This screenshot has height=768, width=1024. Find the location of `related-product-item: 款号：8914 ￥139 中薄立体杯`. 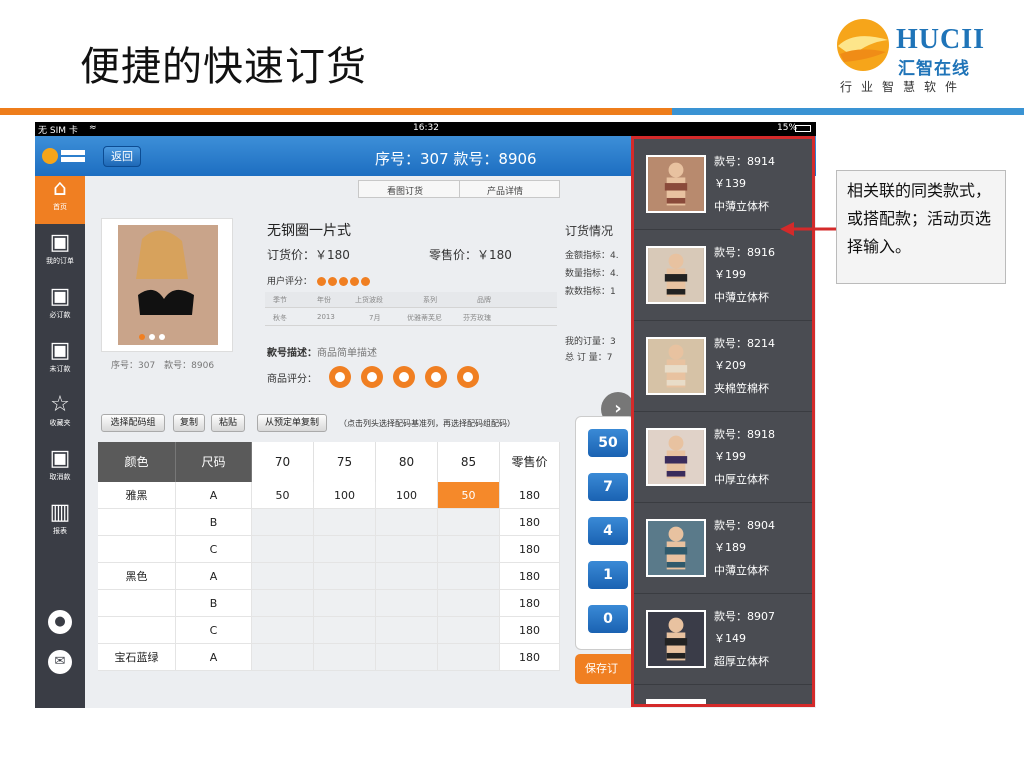

related-product-item: 款号：8914 ￥139 中薄立体杯 is located at coordinates (723, 184).